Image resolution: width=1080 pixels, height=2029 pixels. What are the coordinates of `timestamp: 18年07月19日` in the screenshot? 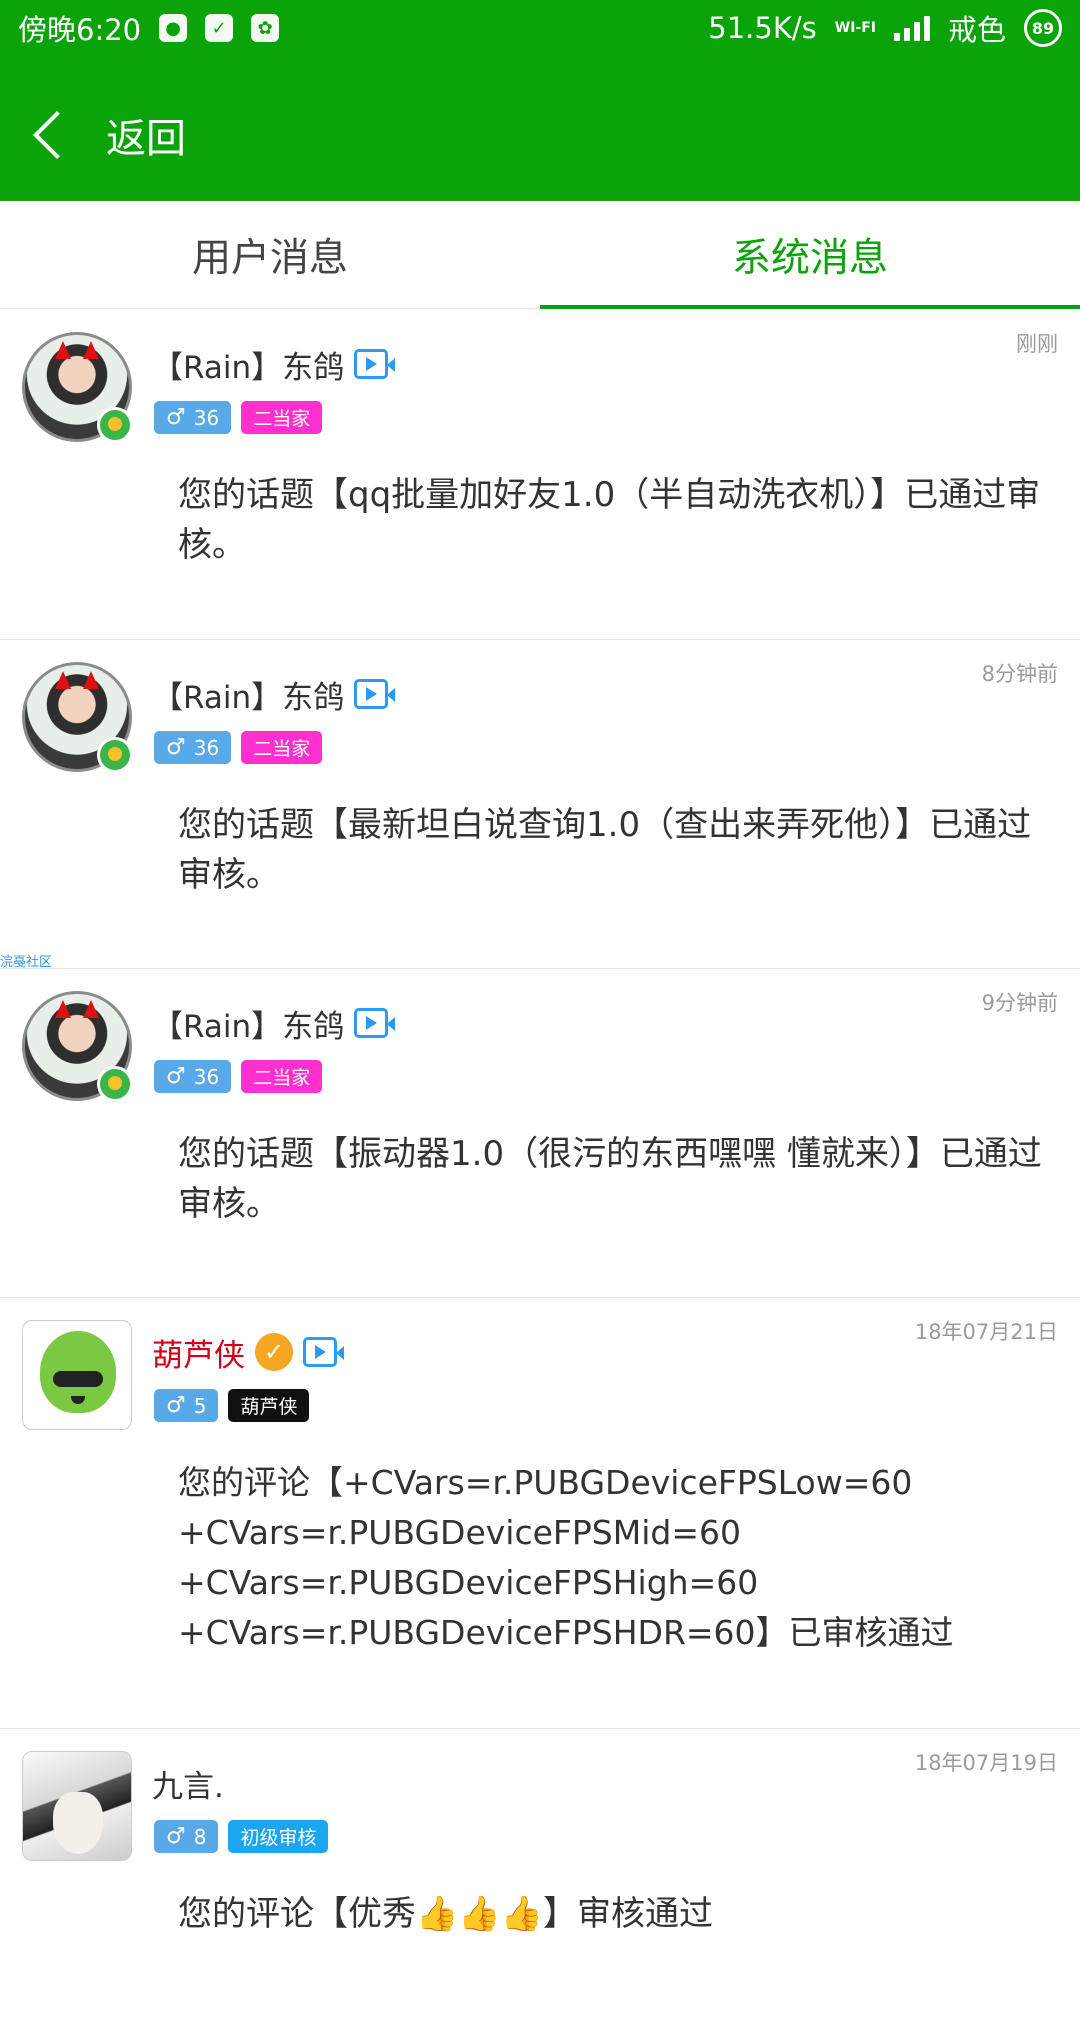 It's located at (986, 1763).